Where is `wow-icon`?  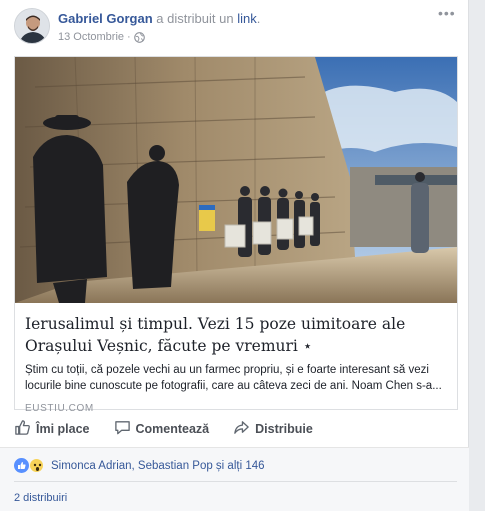
wow-icon is located at coordinates (36, 465).